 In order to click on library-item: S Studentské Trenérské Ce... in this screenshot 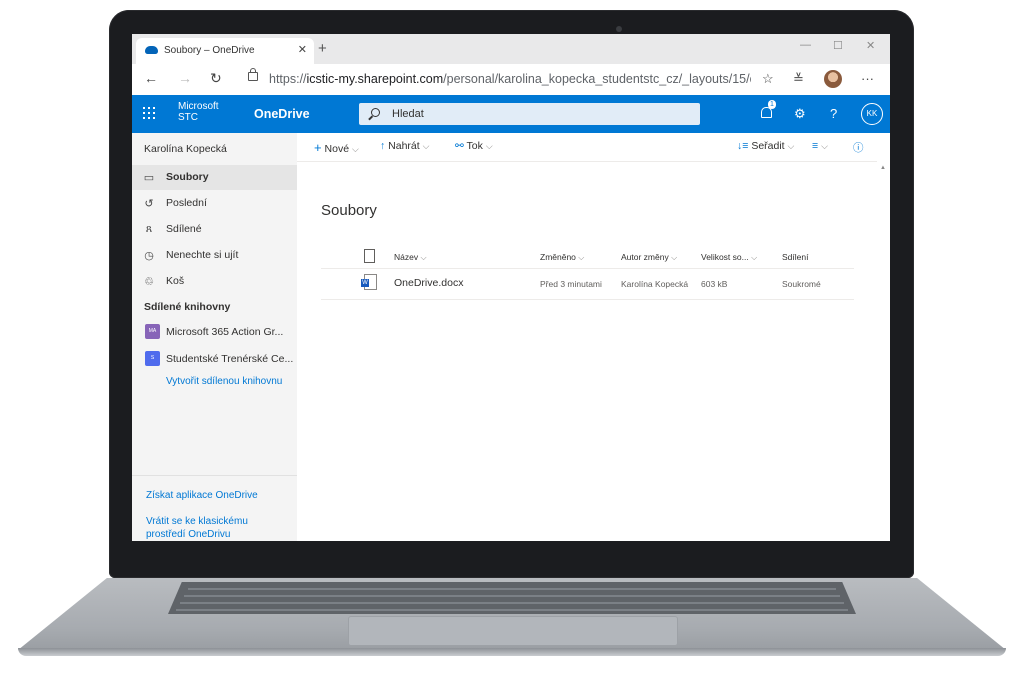, I will do `click(214, 359)`.